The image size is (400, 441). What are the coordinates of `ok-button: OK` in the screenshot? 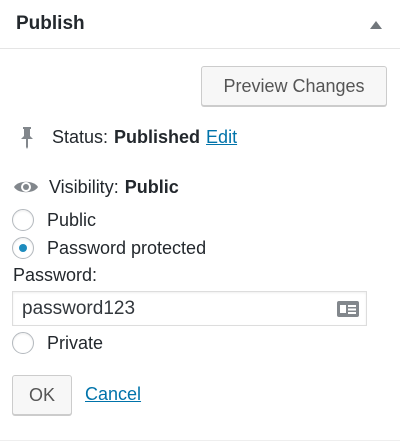 It's located at (42, 395).